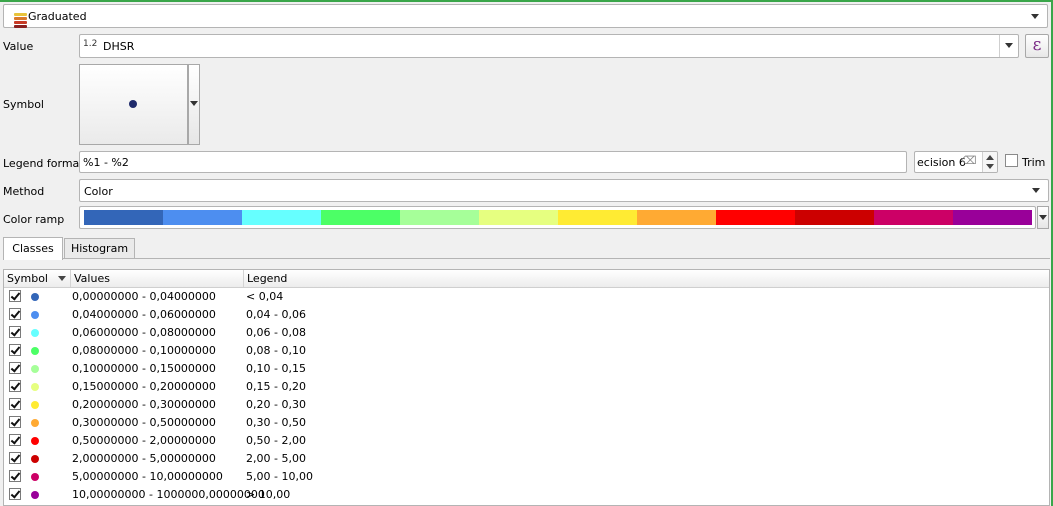  I want to click on class-legend: 0,50 - 2,00, so click(276, 440).